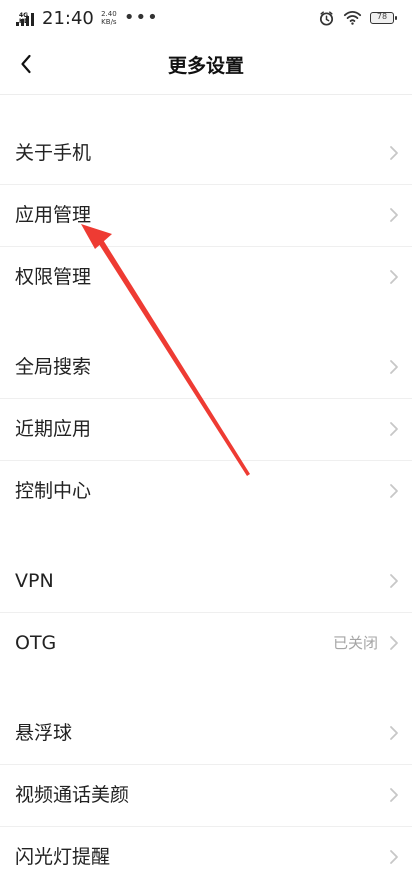 This screenshot has width=412, height=886. I want to click on row-label: VPN, so click(34, 581).